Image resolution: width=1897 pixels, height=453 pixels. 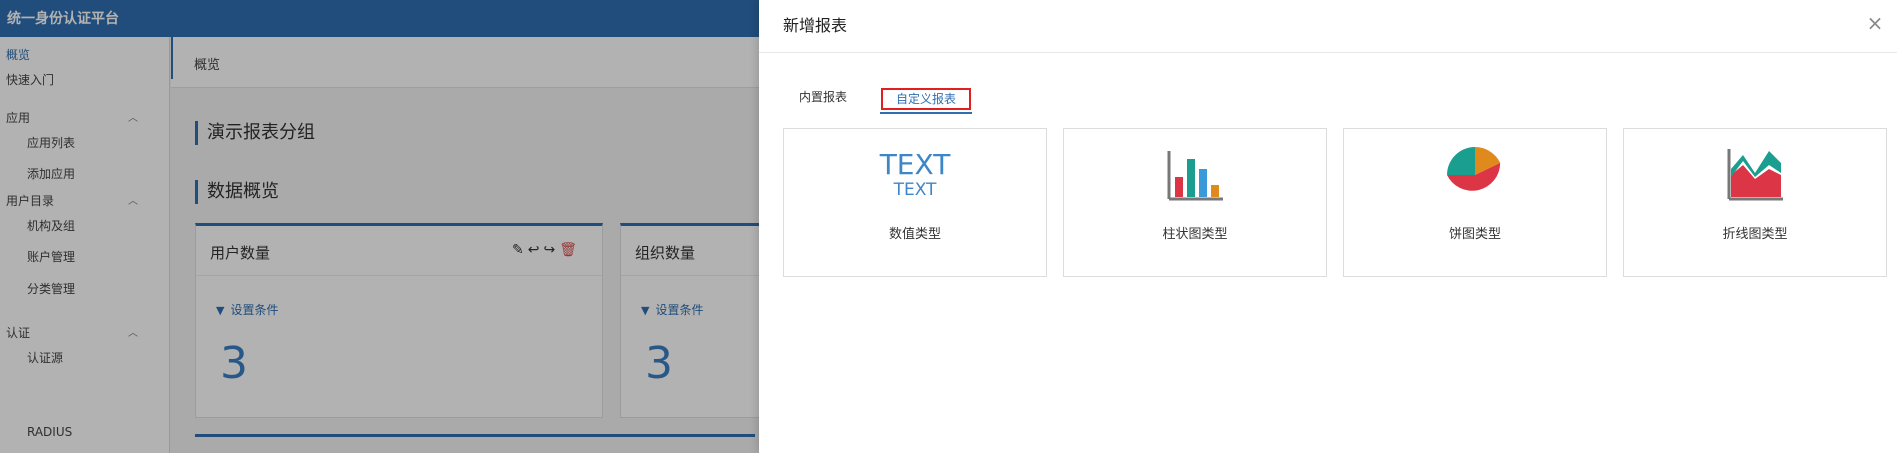 What do you see at coordinates (1328, 26) in the screenshot?
I see `drawer-header: 新增报表 ×` at bounding box center [1328, 26].